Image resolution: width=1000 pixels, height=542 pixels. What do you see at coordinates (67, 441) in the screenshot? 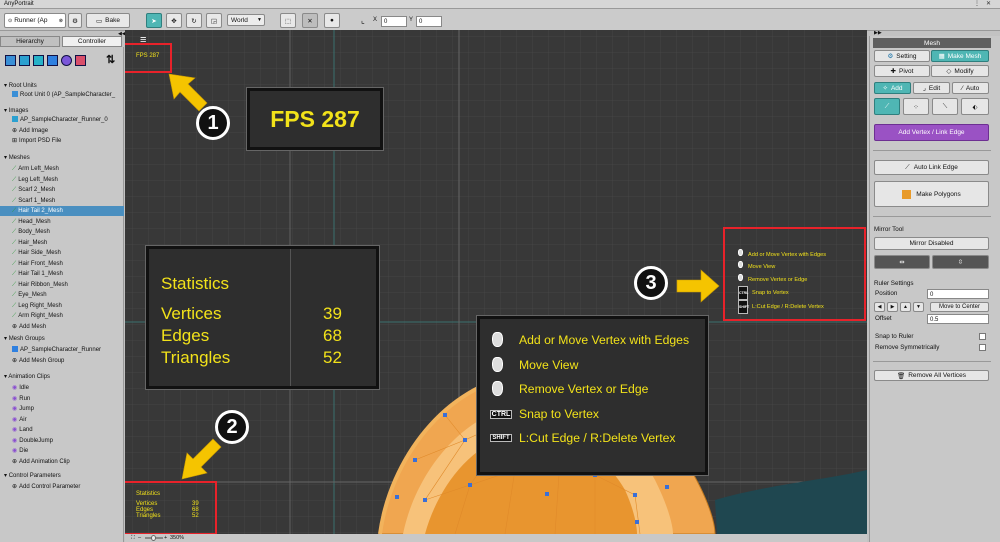
I see `list-item: ◉ DoubleJump` at bounding box center [67, 441].